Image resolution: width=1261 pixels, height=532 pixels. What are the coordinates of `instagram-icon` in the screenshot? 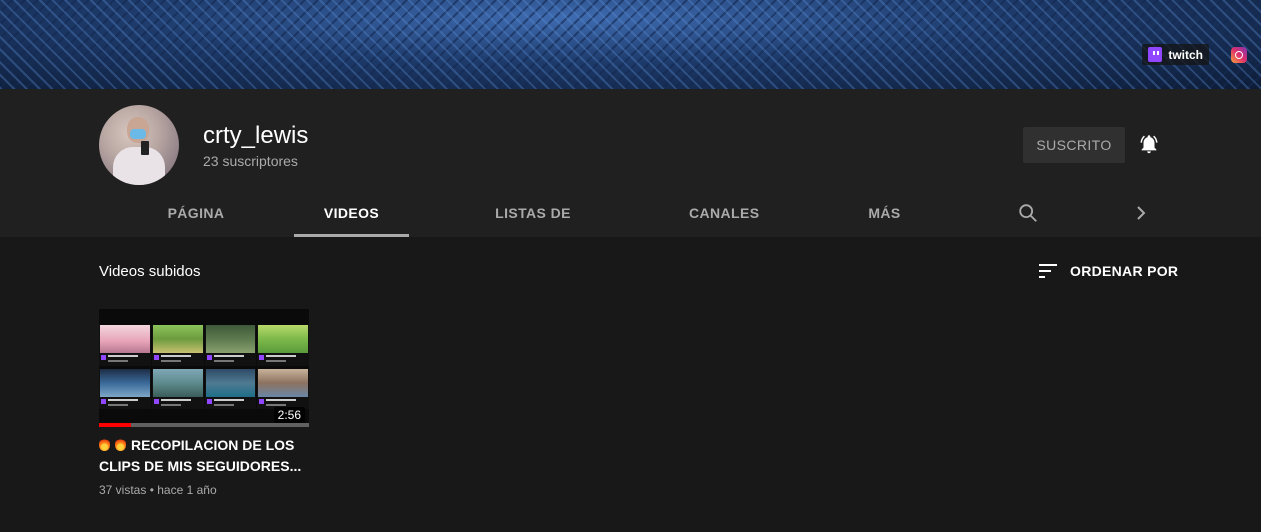 It's located at (1239, 54).